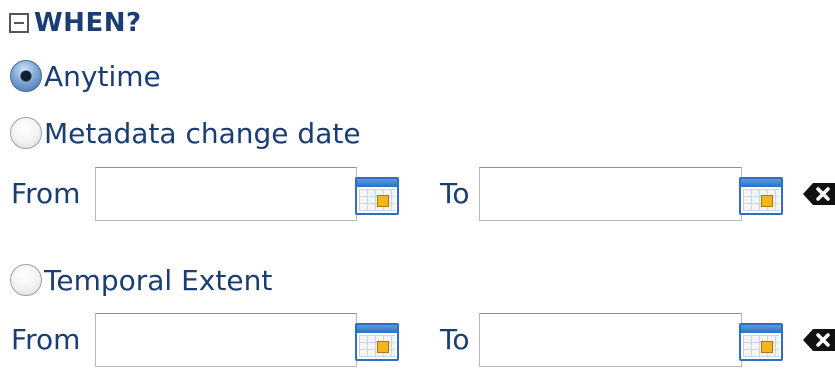  What do you see at coordinates (102, 76) in the screenshot?
I see `radio-label-anytime: Anytime` at bounding box center [102, 76].